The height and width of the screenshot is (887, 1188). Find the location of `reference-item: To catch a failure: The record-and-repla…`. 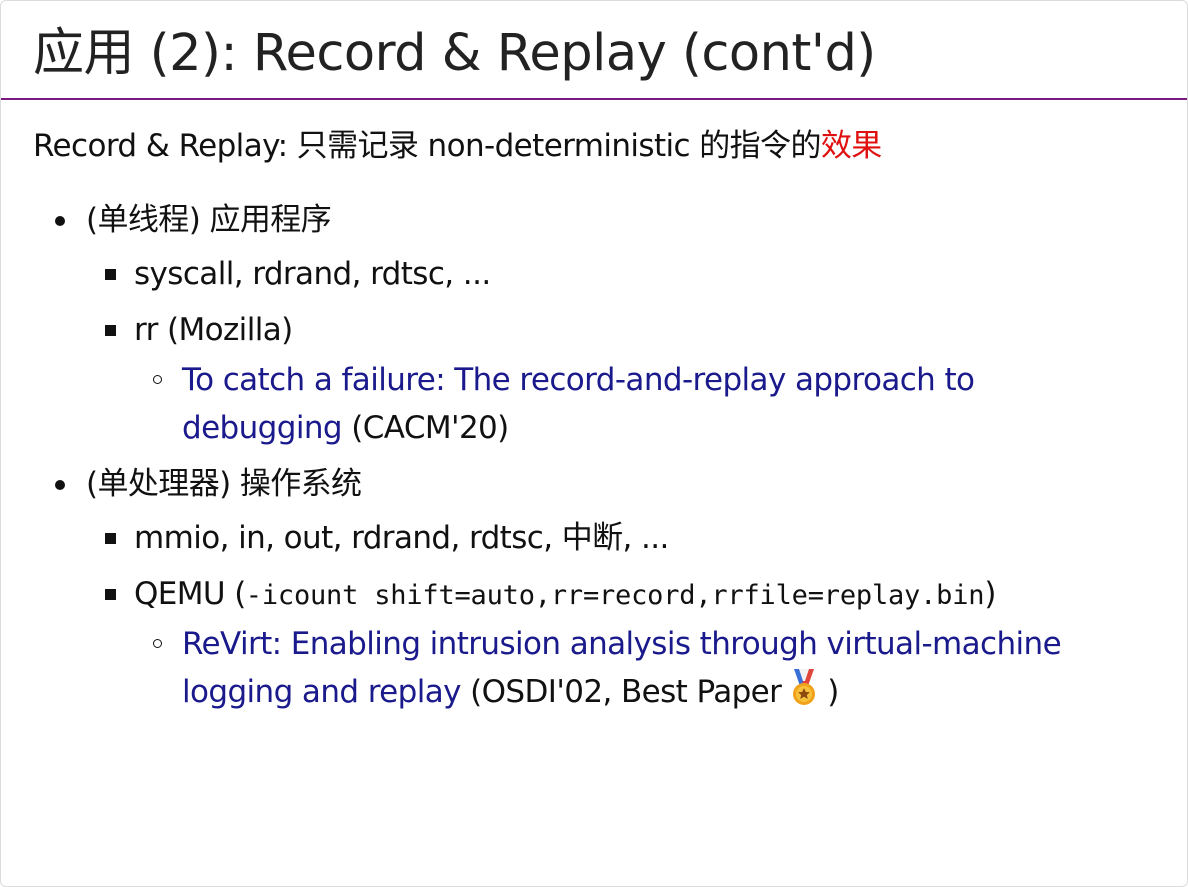

reference-item: To catch a failure: The record-and-repla… is located at coordinates (618, 404).